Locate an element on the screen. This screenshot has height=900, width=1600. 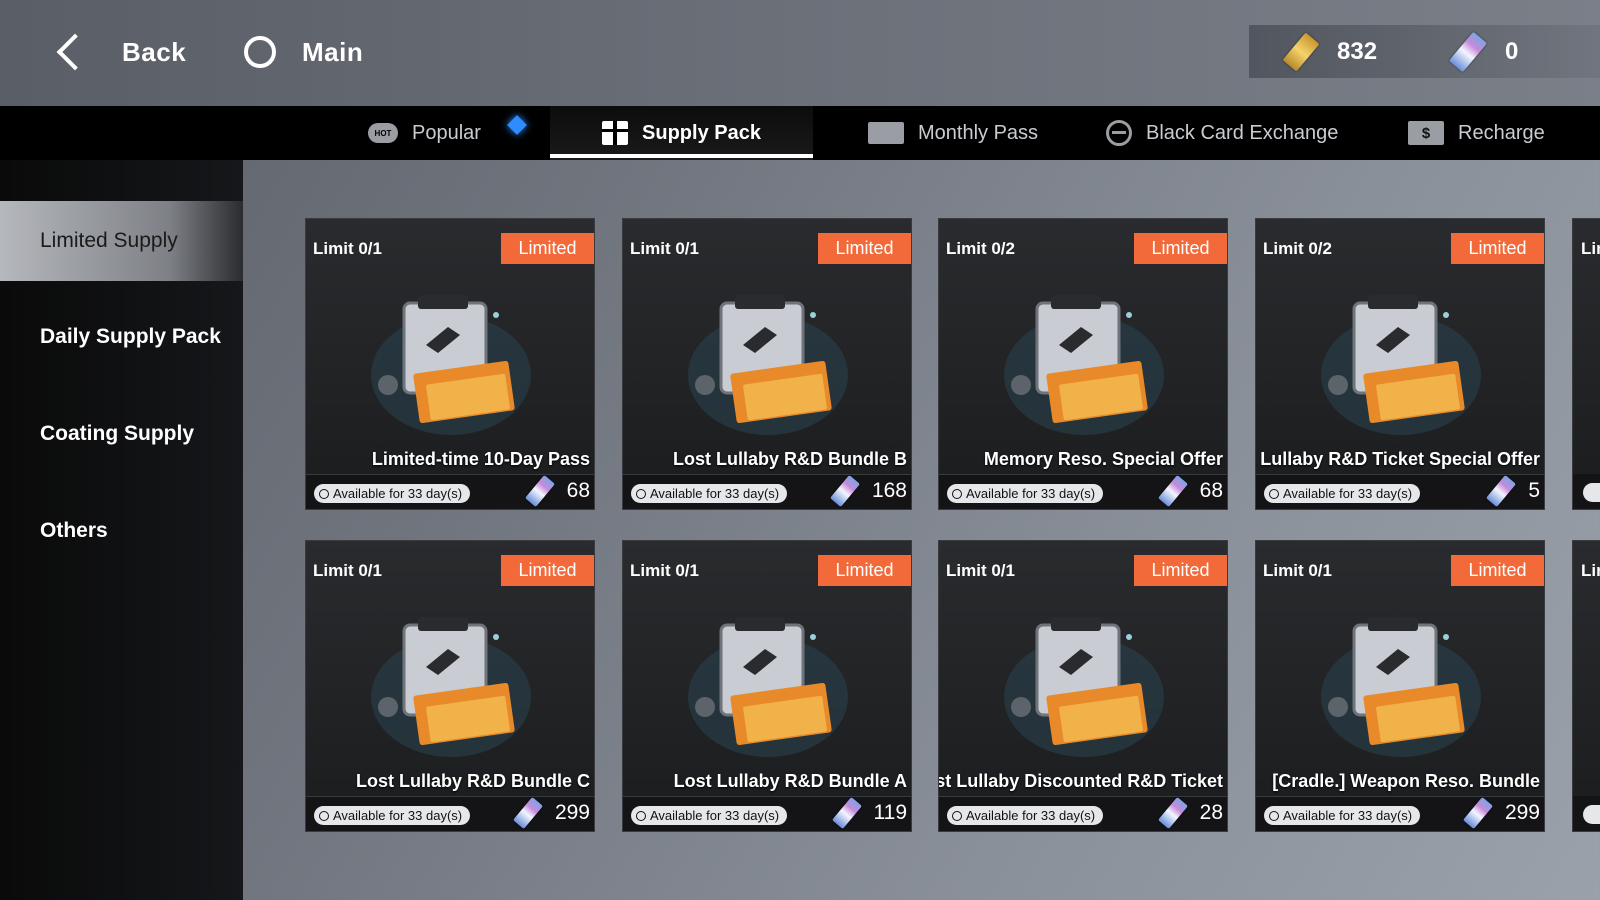
pass-card-icon is located at coordinates (886, 133).